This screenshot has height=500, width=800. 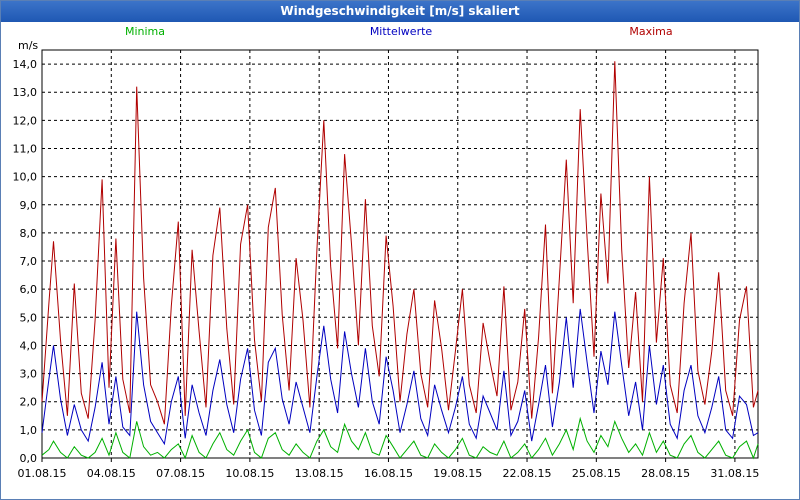 I want to click on y-axis-label: m/s, so click(x=28, y=45).